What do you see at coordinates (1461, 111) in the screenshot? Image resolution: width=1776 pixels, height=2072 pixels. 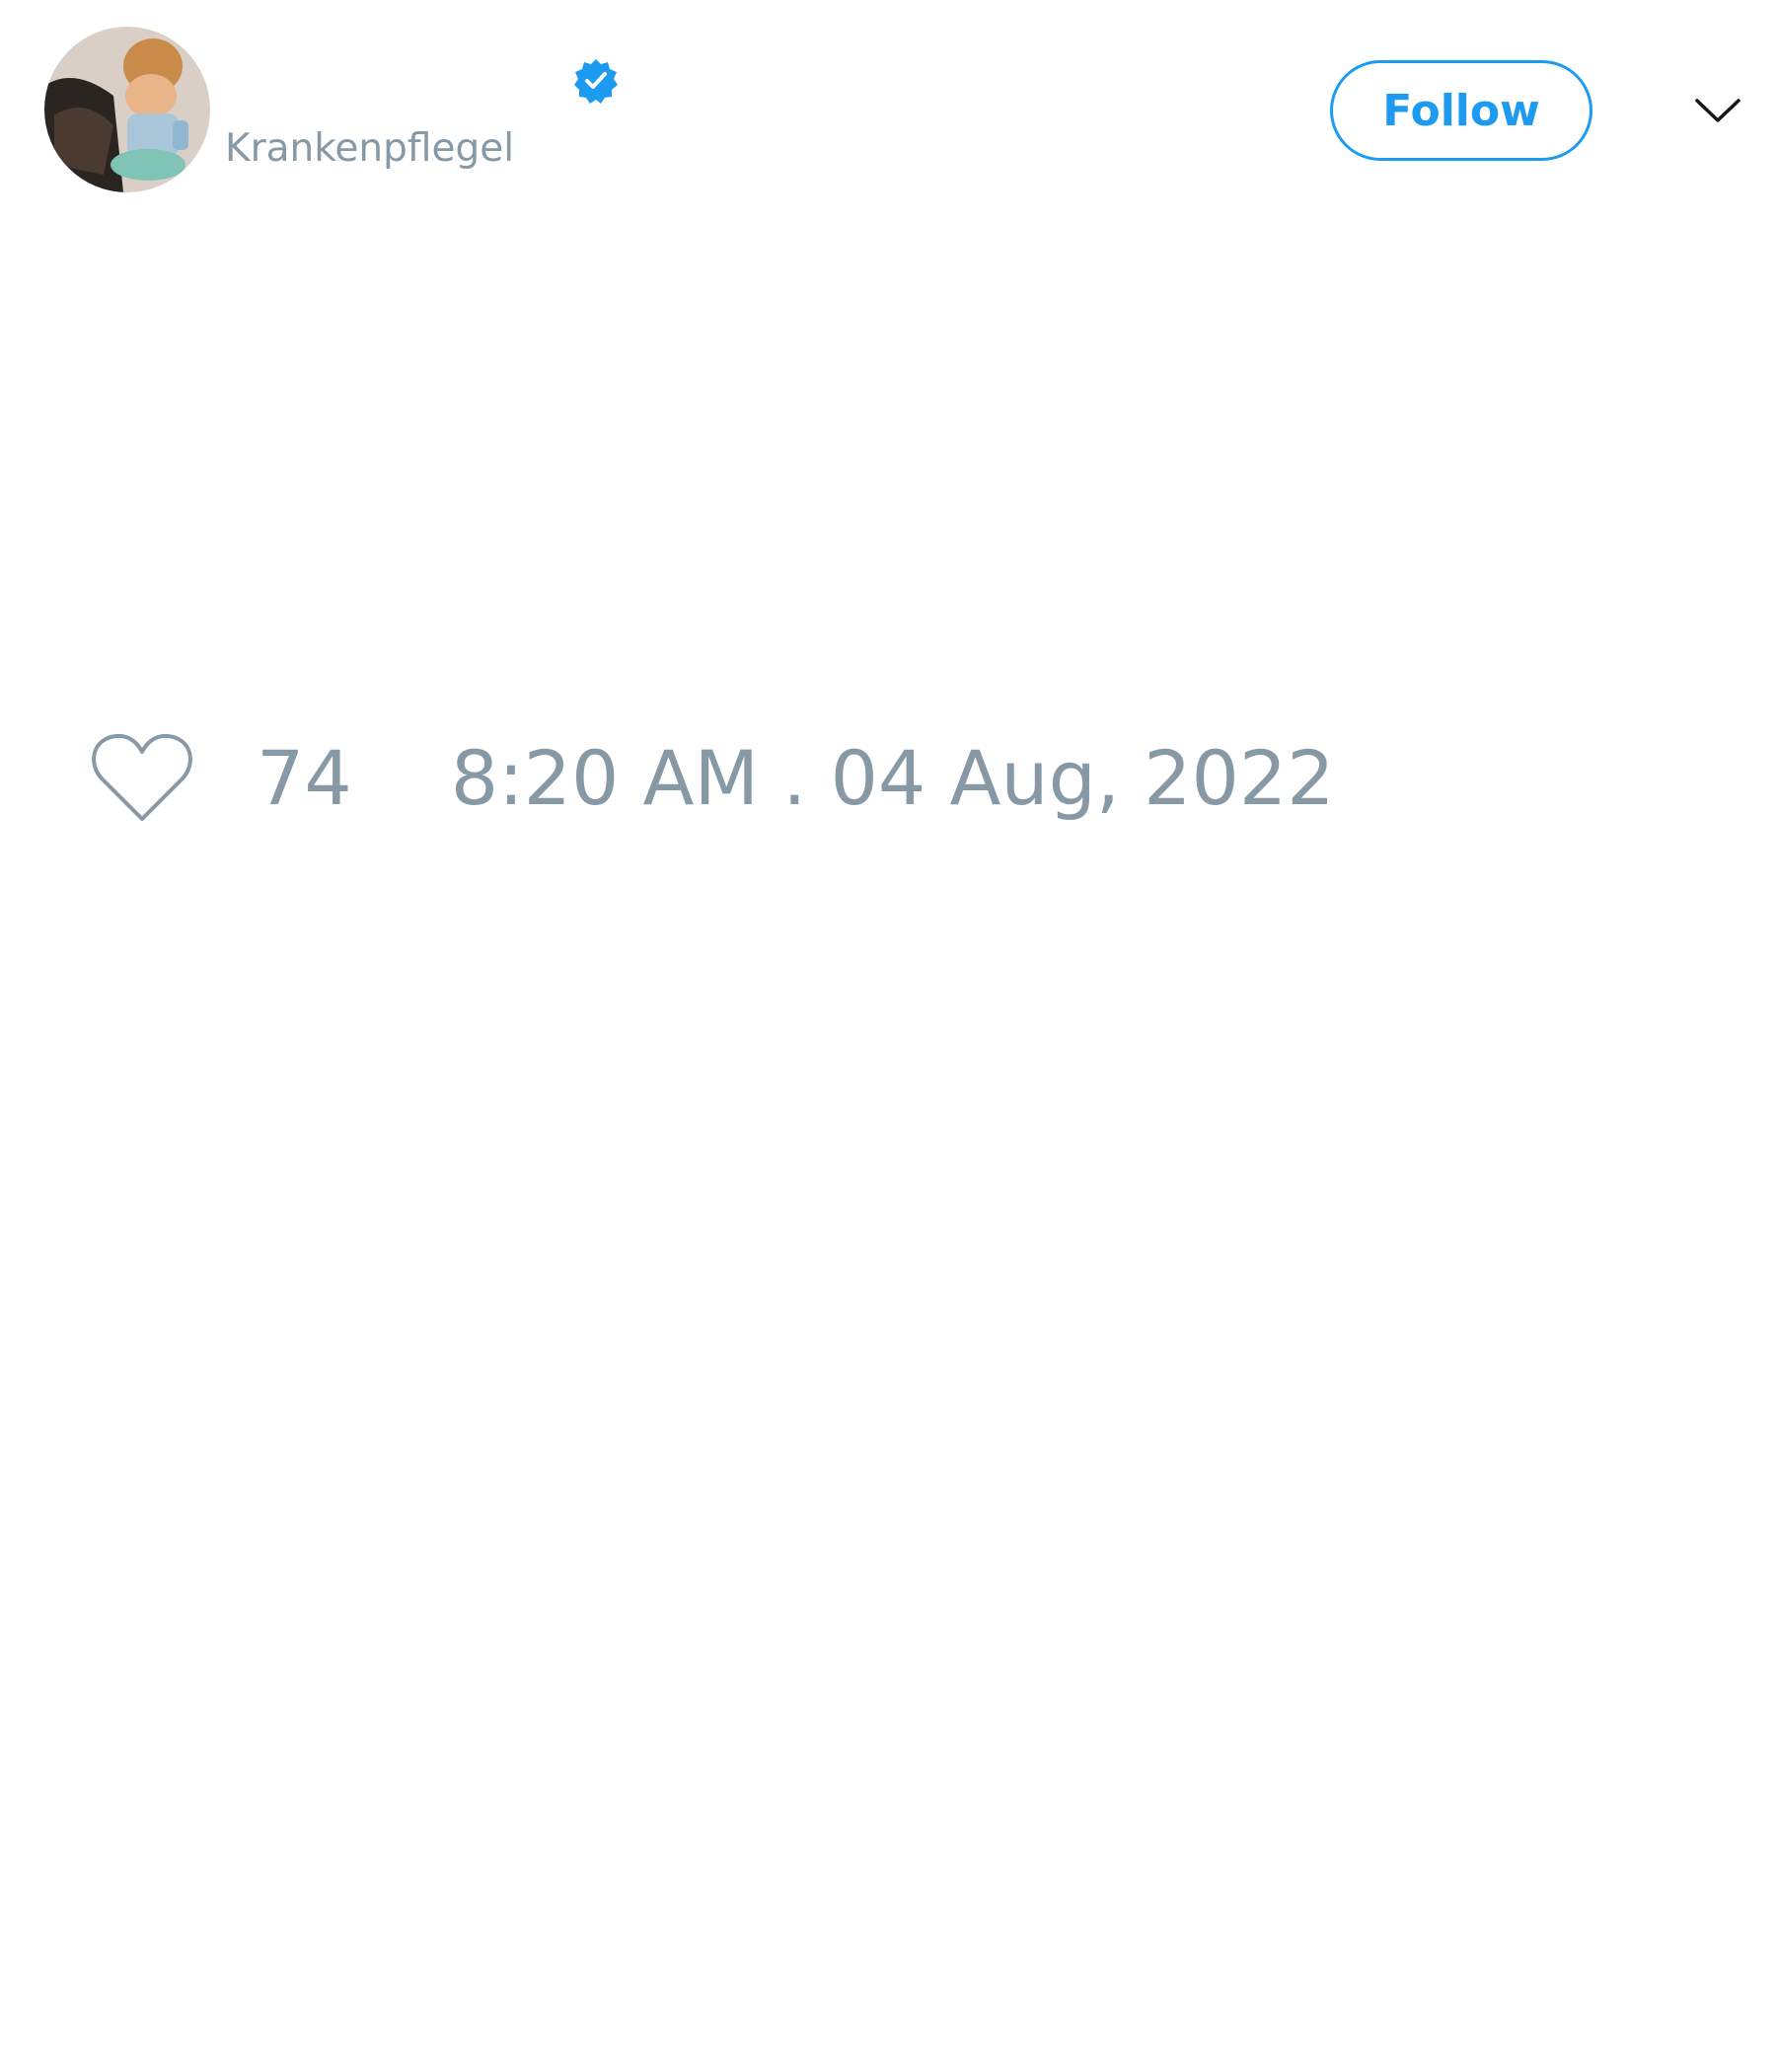 I see `follow-button: Follow` at bounding box center [1461, 111].